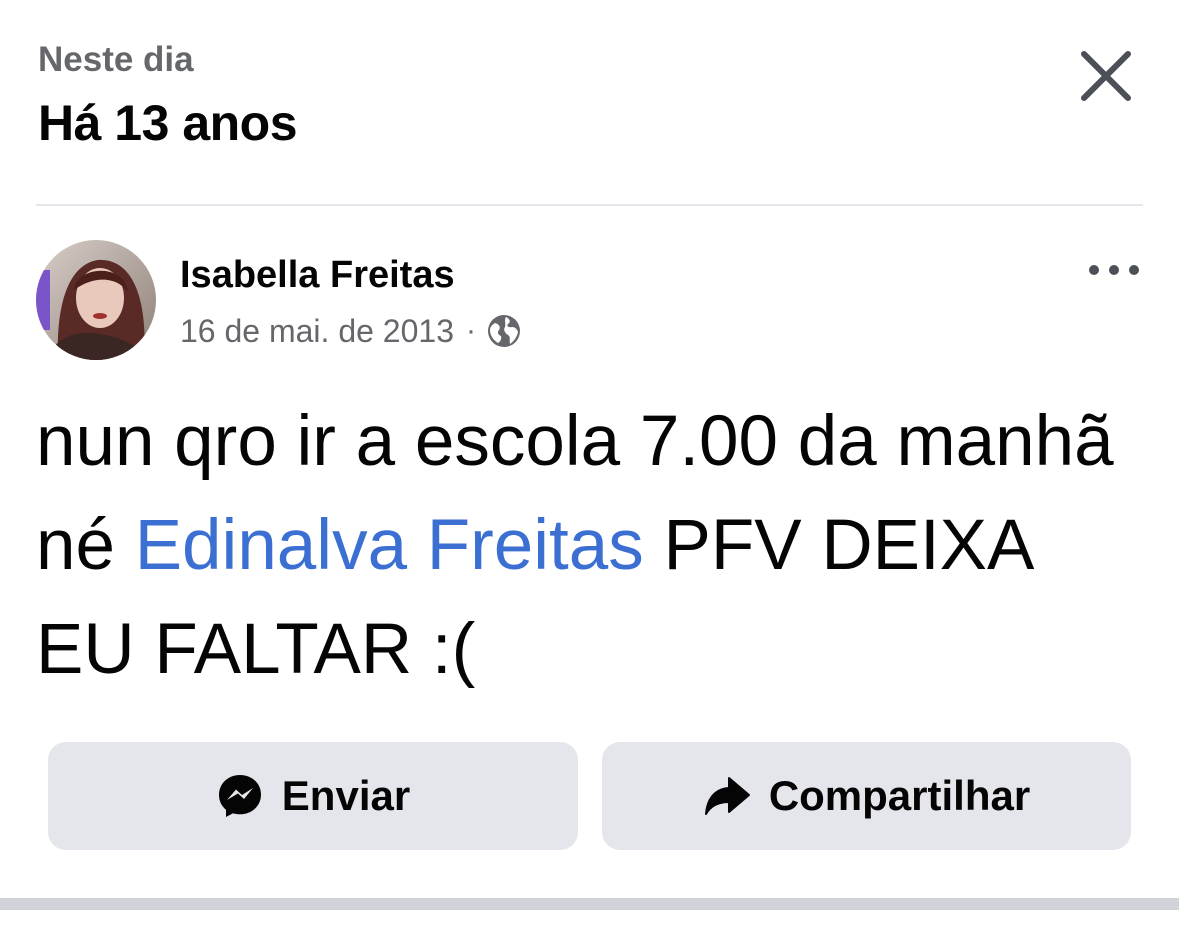 The width and height of the screenshot is (1179, 930). What do you see at coordinates (589, 205) in the screenshot?
I see `header-divider` at bounding box center [589, 205].